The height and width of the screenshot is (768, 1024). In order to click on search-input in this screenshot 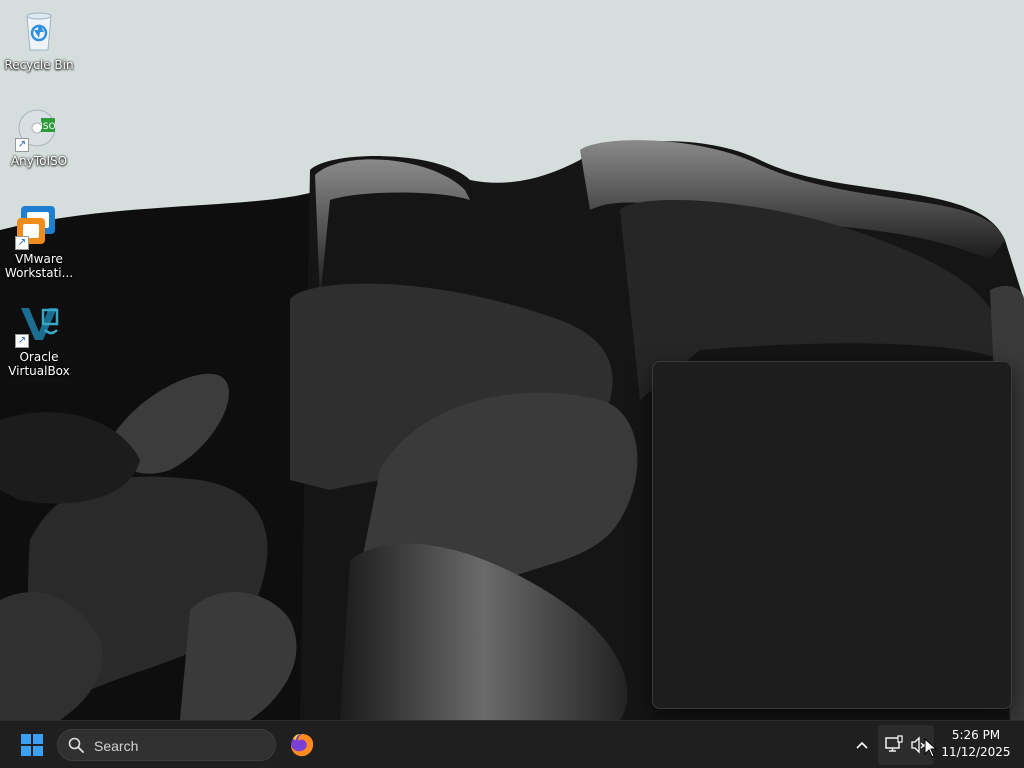, I will do `click(179, 746)`.